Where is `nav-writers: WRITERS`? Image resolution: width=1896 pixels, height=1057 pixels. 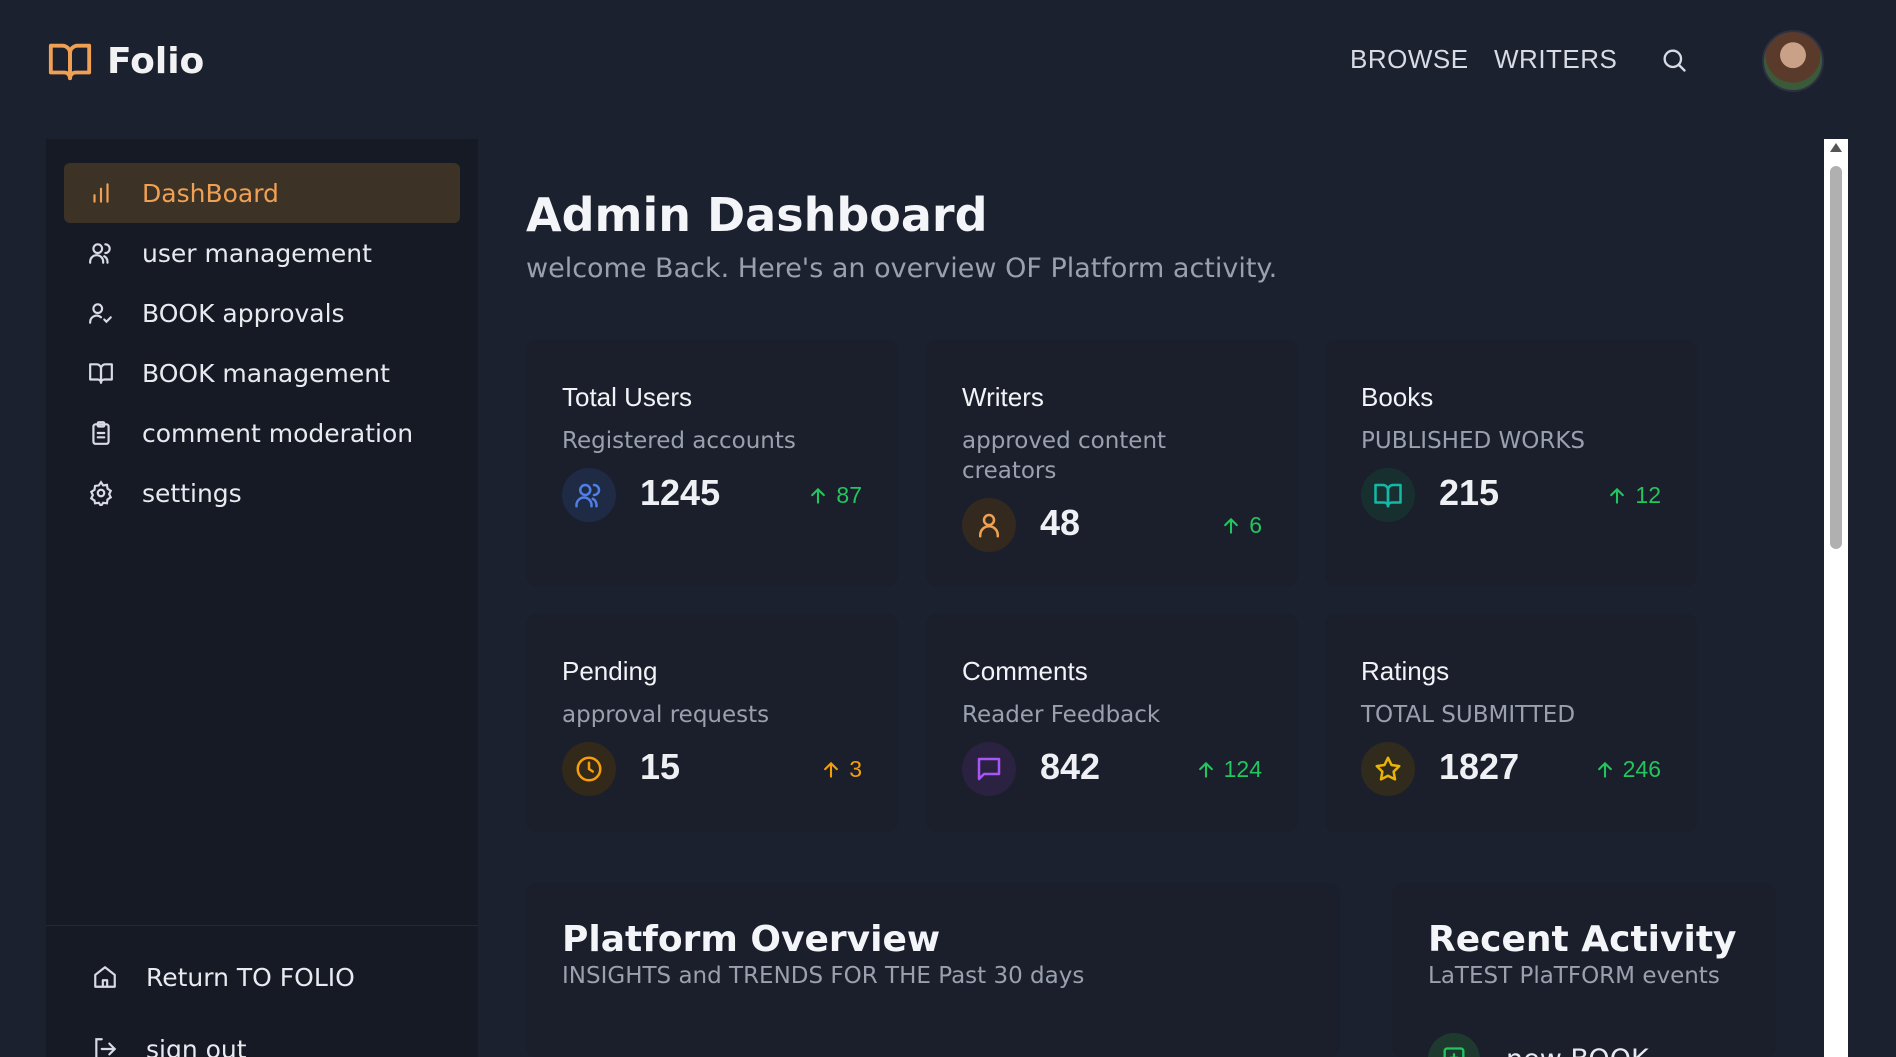
nav-writers: WRITERS is located at coordinates (1555, 59).